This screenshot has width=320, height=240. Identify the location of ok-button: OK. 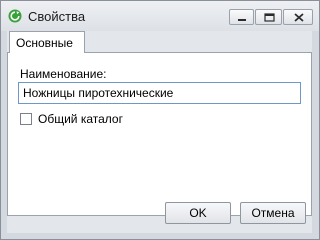
(198, 213).